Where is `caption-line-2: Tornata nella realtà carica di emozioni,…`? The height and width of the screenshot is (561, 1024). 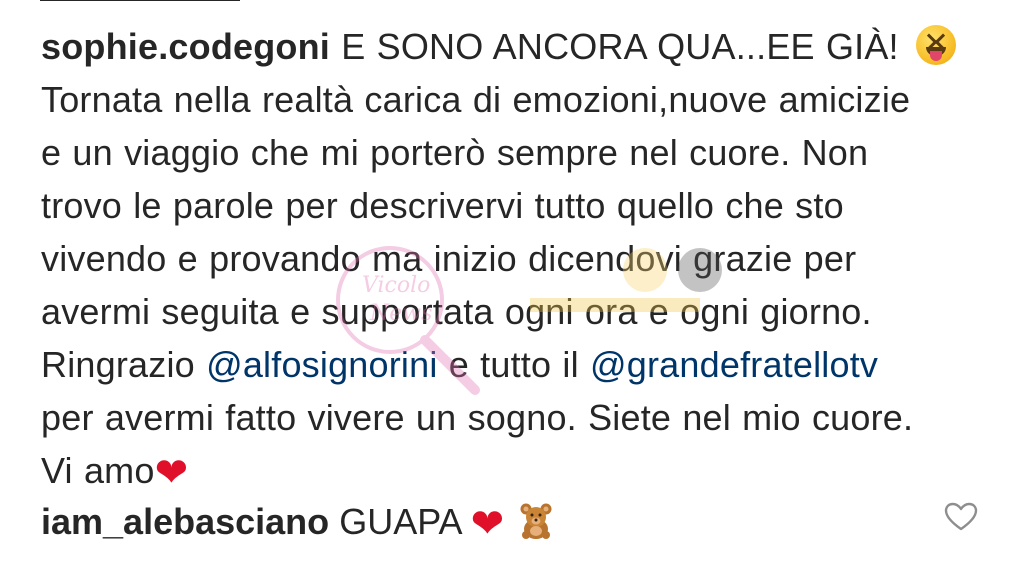 caption-line-2: Tornata nella realtà carica di emozioni,… is located at coordinates (476, 99).